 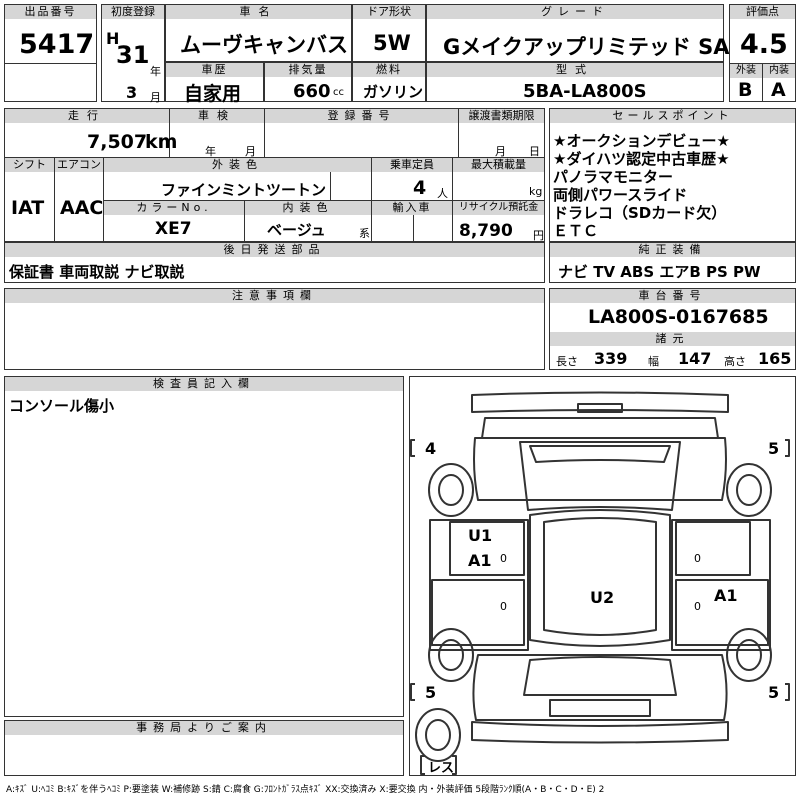 What do you see at coordinates (672, 250) in the screenshot?
I see `equipment-label: 純正装備` at bounding box center [672, 250].